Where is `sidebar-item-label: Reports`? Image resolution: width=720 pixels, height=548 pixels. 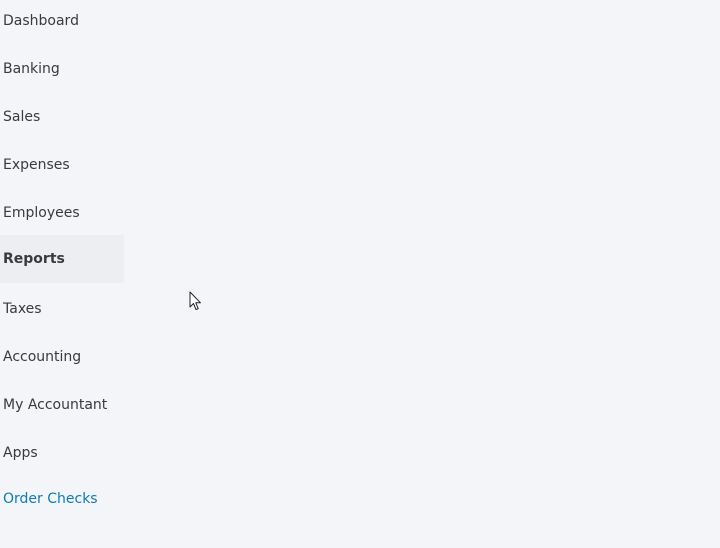
sidebar-item-label: Reports is located at coordinates (34, 259).